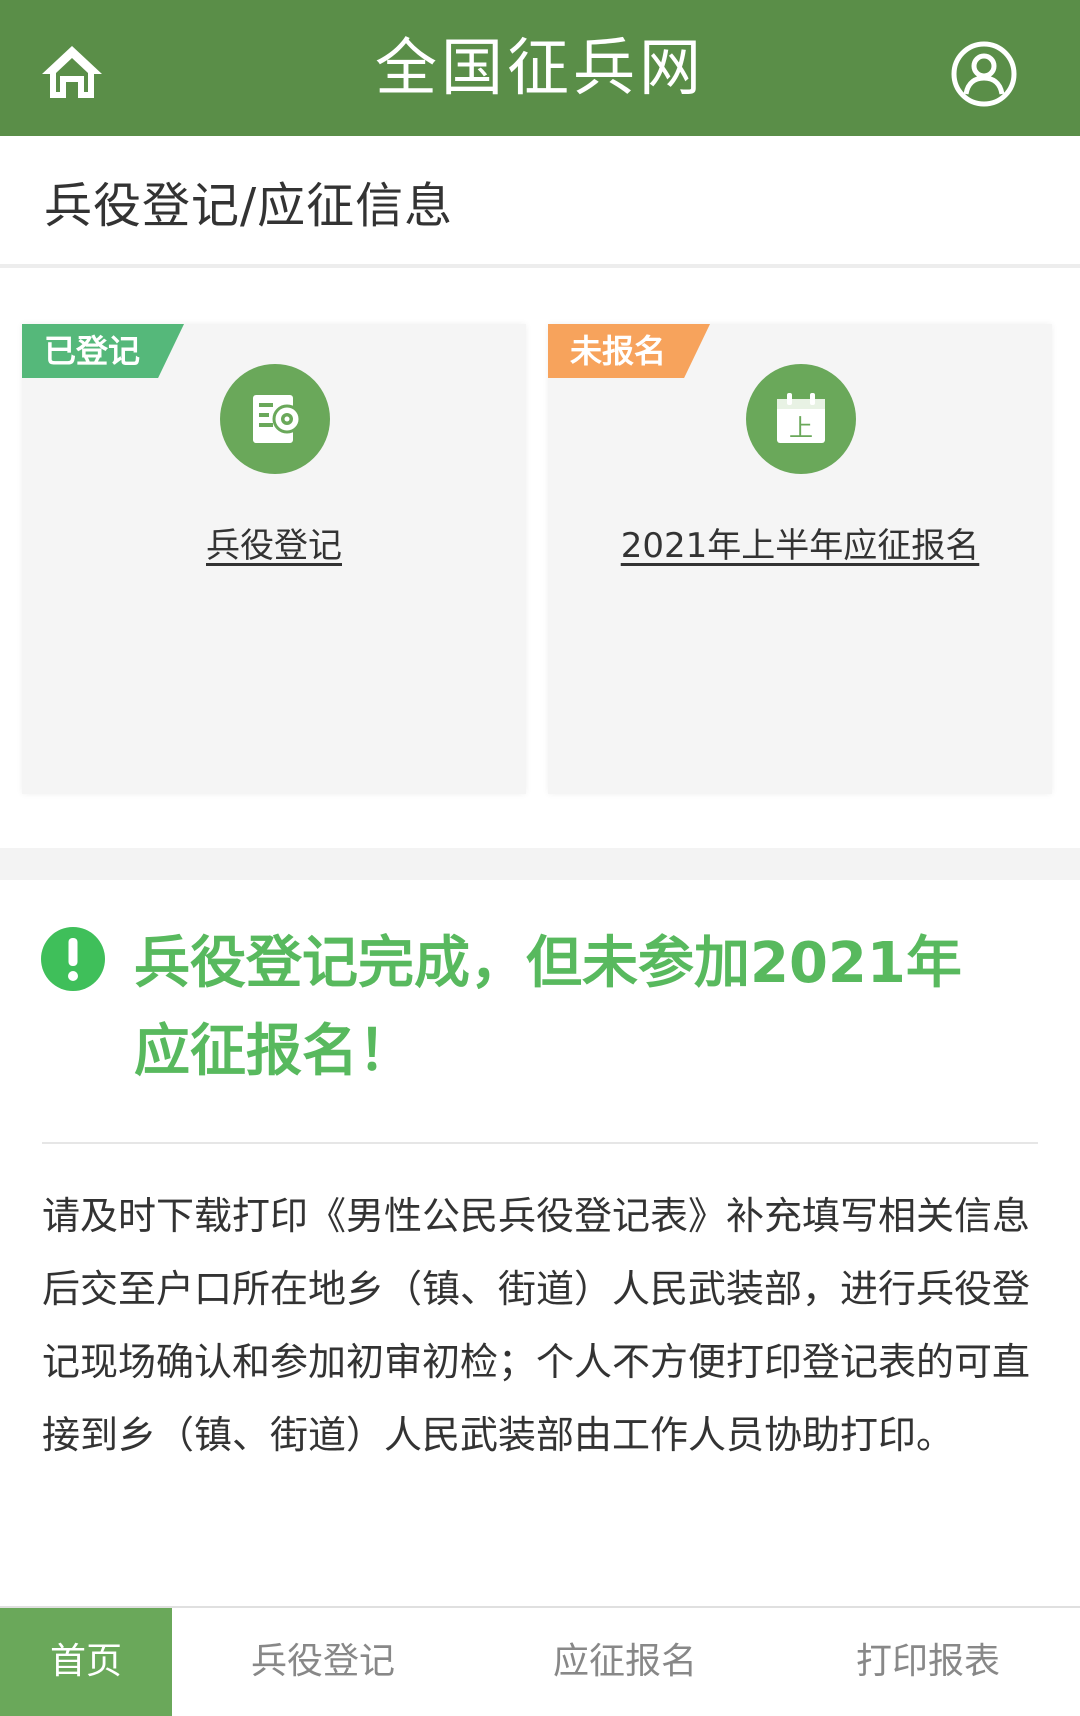 The image size is (1080, 1716). I want to click on exclamation-circle-icon, so click(73, 959).